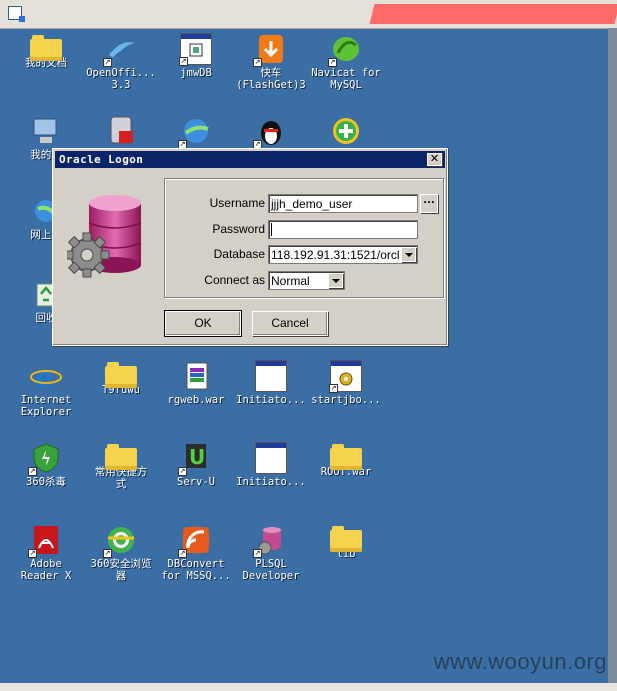 This screenshot has height=691, width=617. I want to click on batch-gear-file-icon: ↗, so click(345, 376).